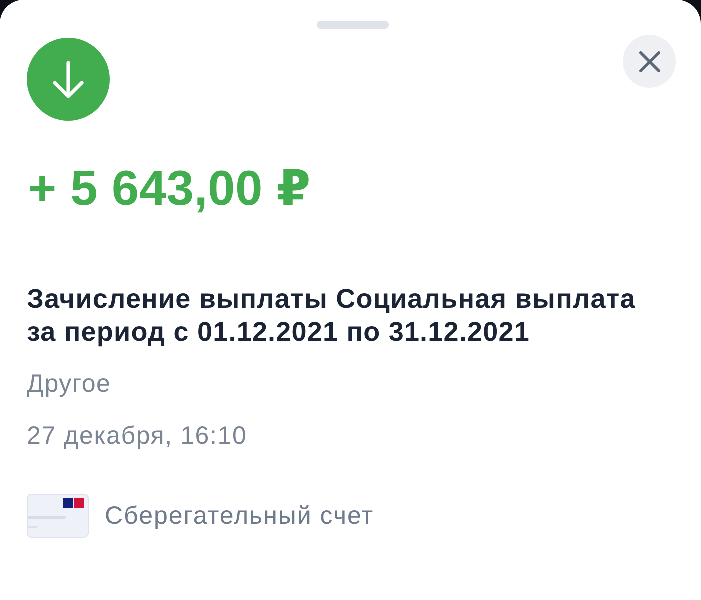 The height and width of the screenshot is (600, 701). I want to click on account-name: Сберегательный счет, so click(239, 516).